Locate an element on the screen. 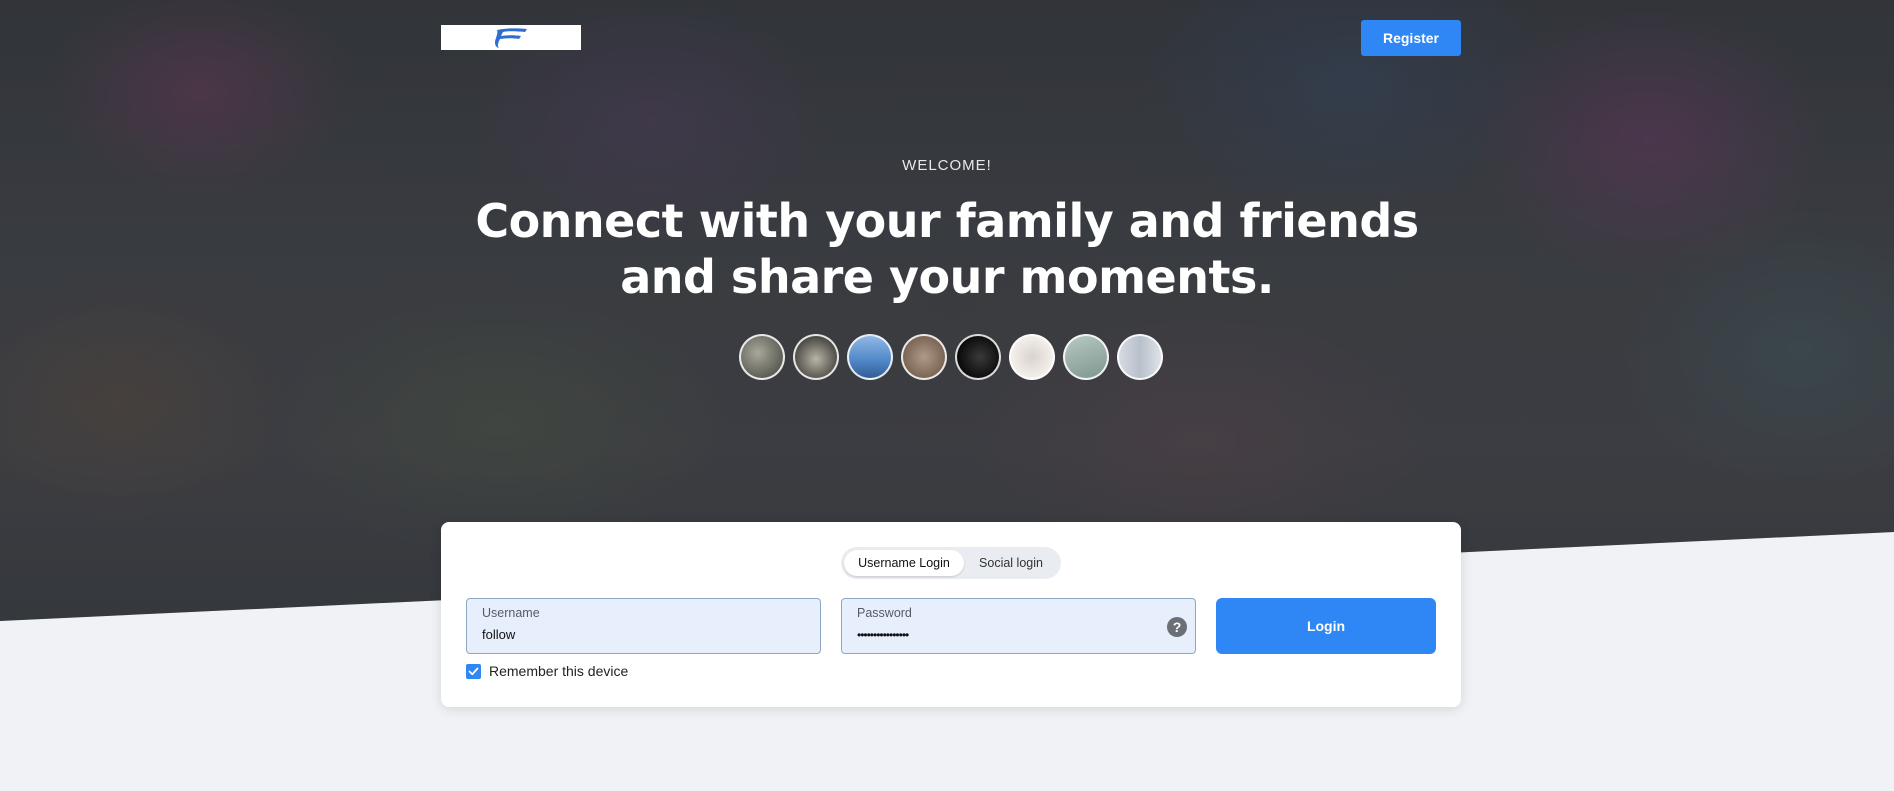 The image size is (1894, 791). username-input is located at coordinates (632, 634).